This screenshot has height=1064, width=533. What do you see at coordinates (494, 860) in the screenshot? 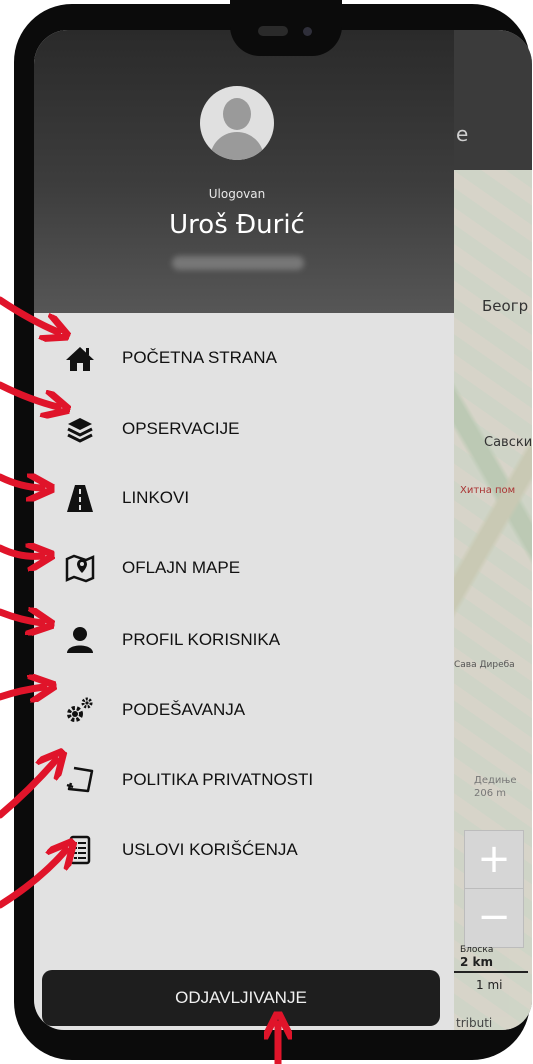
I see `zoom-in-button: +` at bounding box center [494, 860].